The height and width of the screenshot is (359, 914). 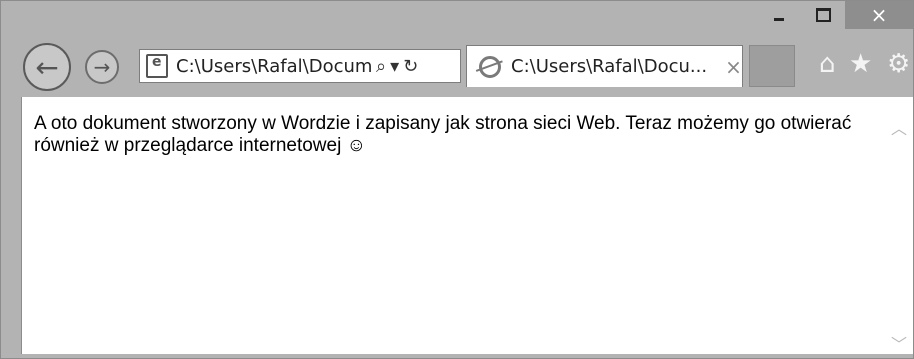 I want to click on maximize-icon, so click(x=823, y=15).